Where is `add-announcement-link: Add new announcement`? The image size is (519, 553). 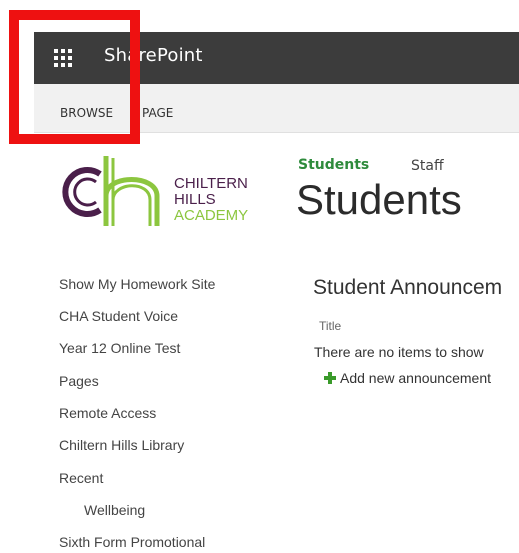
add-announcement-link: Add new announcement is located at coordinates (407, 378).